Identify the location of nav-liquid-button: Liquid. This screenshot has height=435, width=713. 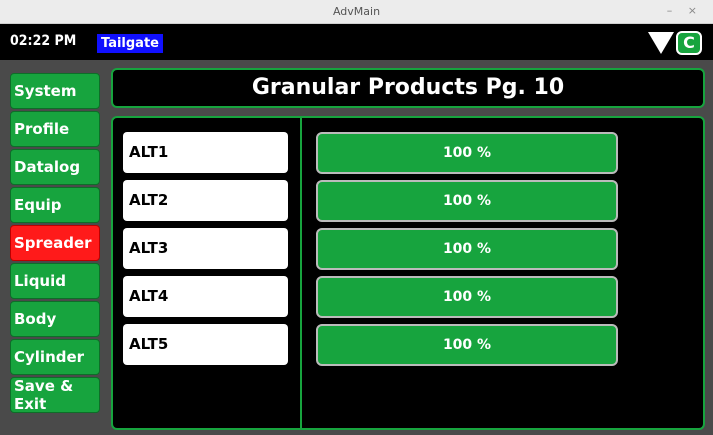
(55, 281).